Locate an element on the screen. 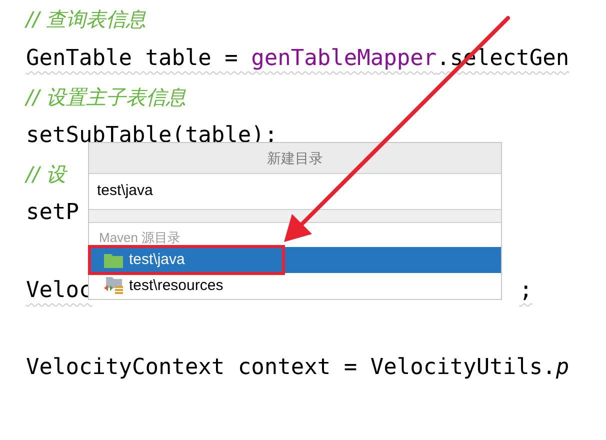 Image resolution: width=606 pixels, height=440 pixels. code-text: setP is located at coordinates (52, 213).